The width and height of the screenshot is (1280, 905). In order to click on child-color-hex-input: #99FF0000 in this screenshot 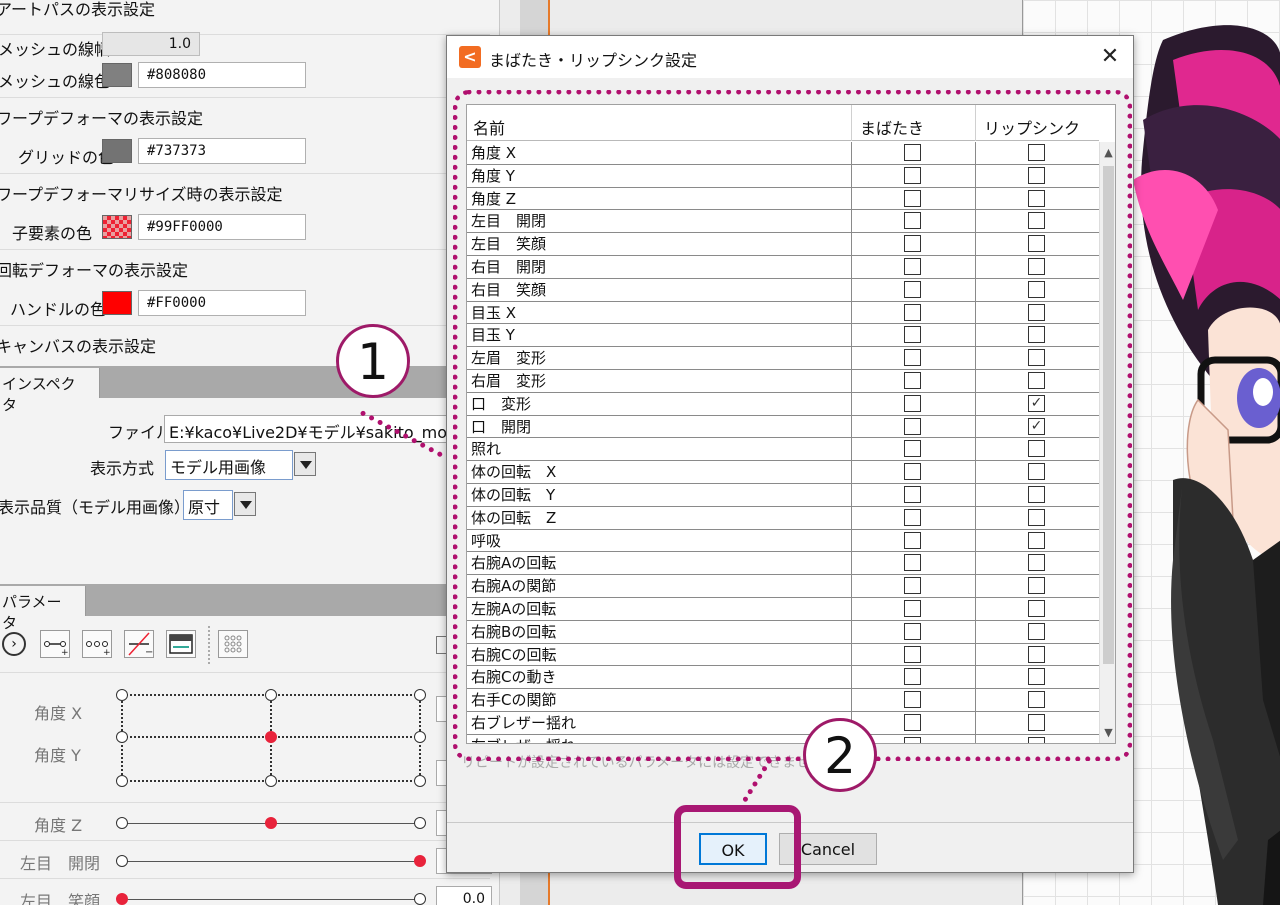, I will do `click(222, 227)`.